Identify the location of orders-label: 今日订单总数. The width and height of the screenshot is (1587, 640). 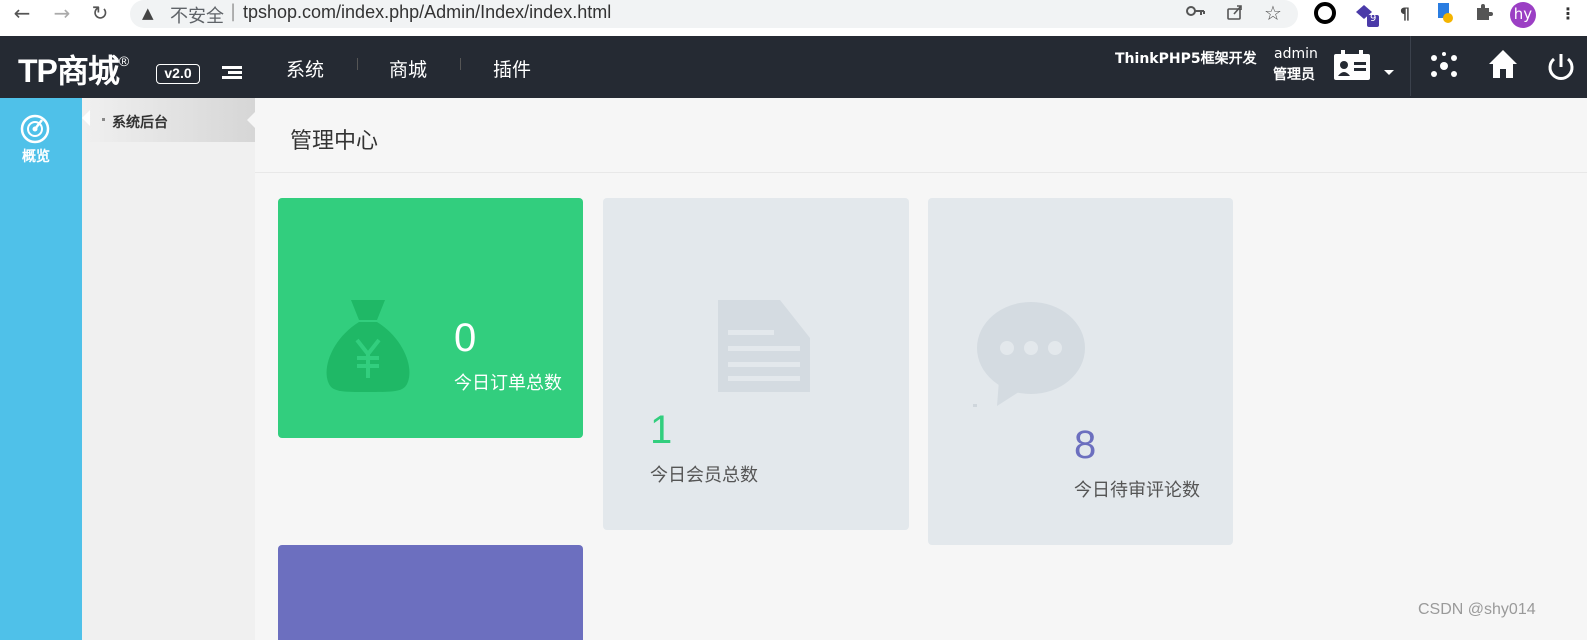
(508, 383).